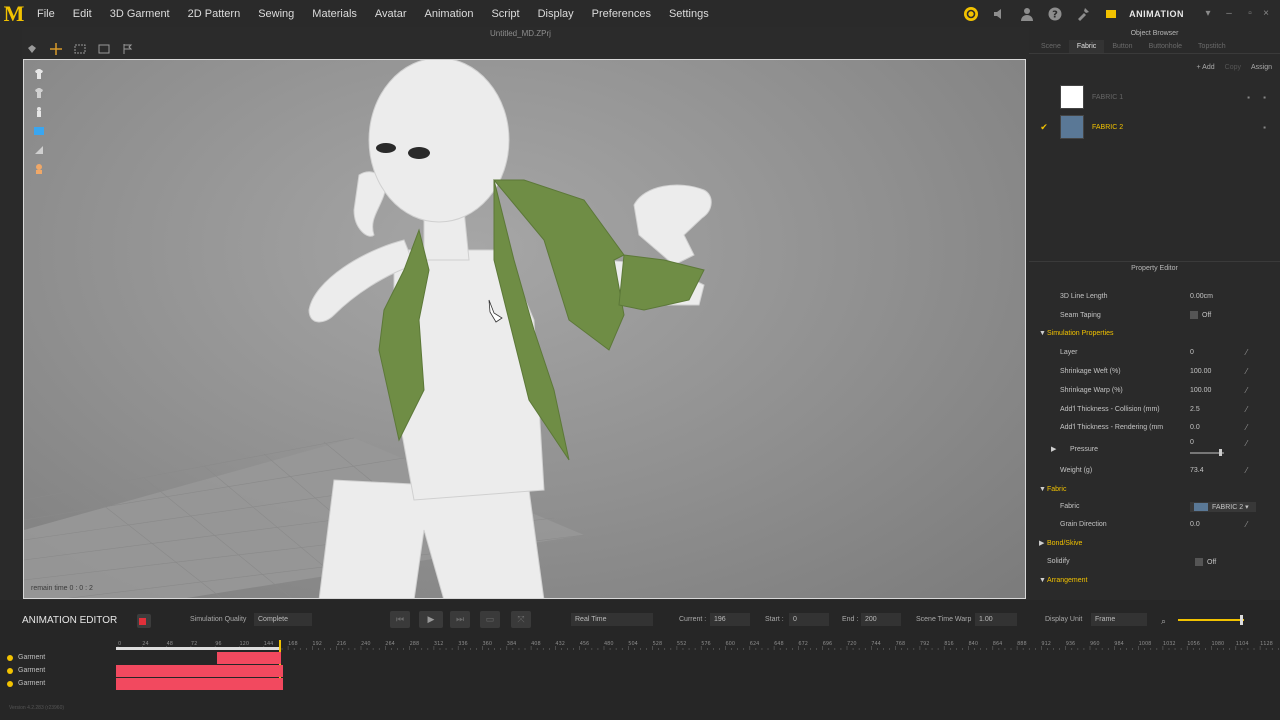 The width and height of the screenshot is (1280, 720). What do you see at coordinates (128, 49) in the screenshot?
I see `flag-icon` at bounding box center [128, 49].